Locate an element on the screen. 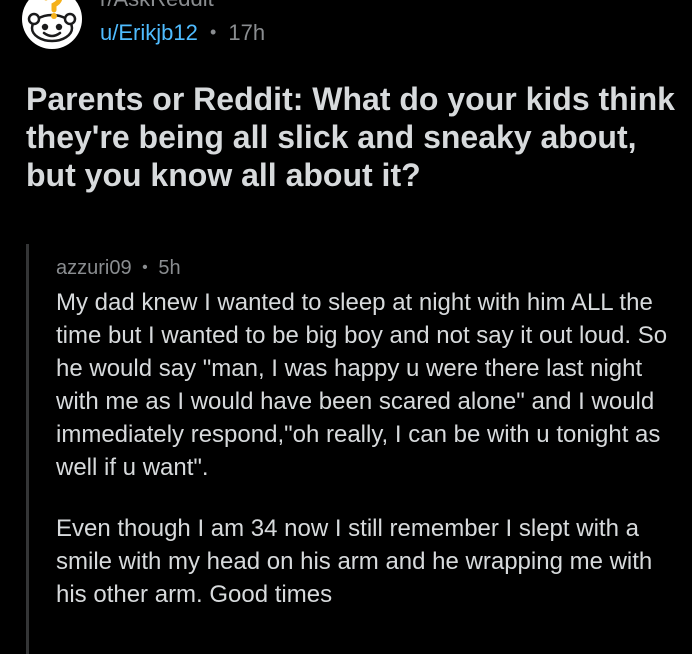 The width and height of the screenshot is (692, 654). post-age: 17h is located at coordinates (247, 32).